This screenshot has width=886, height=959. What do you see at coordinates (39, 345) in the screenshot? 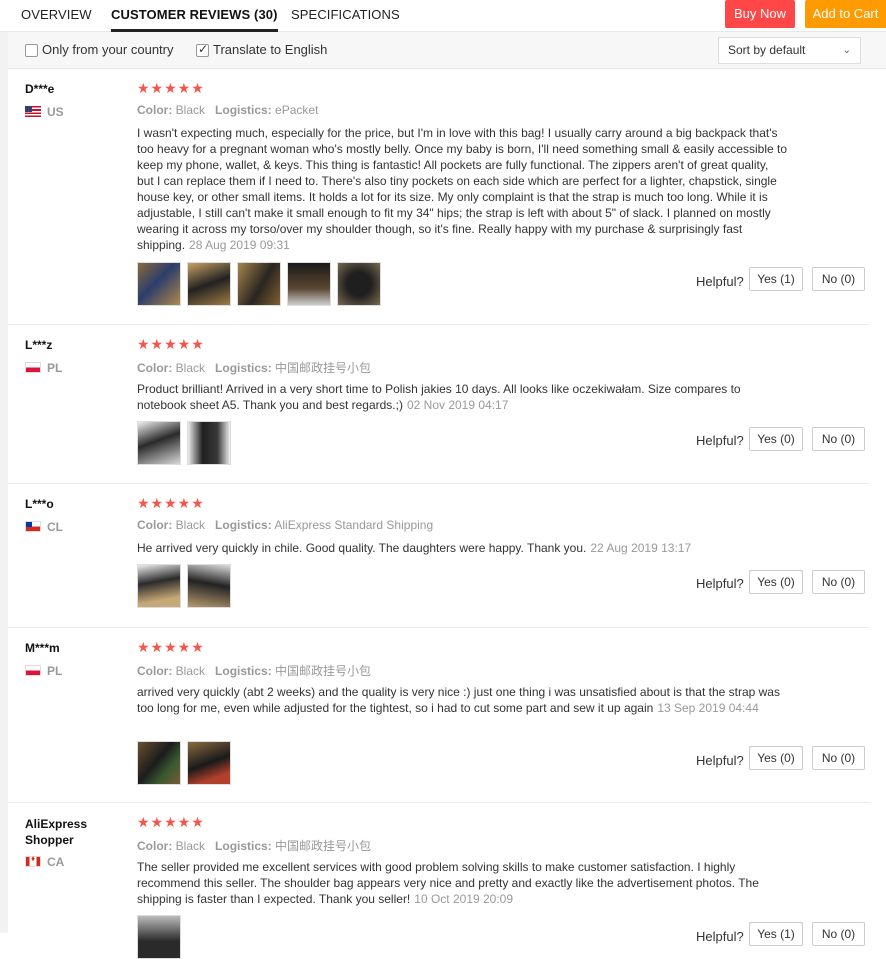
I see `review-user: L***z` at bounding box center [39, 345].